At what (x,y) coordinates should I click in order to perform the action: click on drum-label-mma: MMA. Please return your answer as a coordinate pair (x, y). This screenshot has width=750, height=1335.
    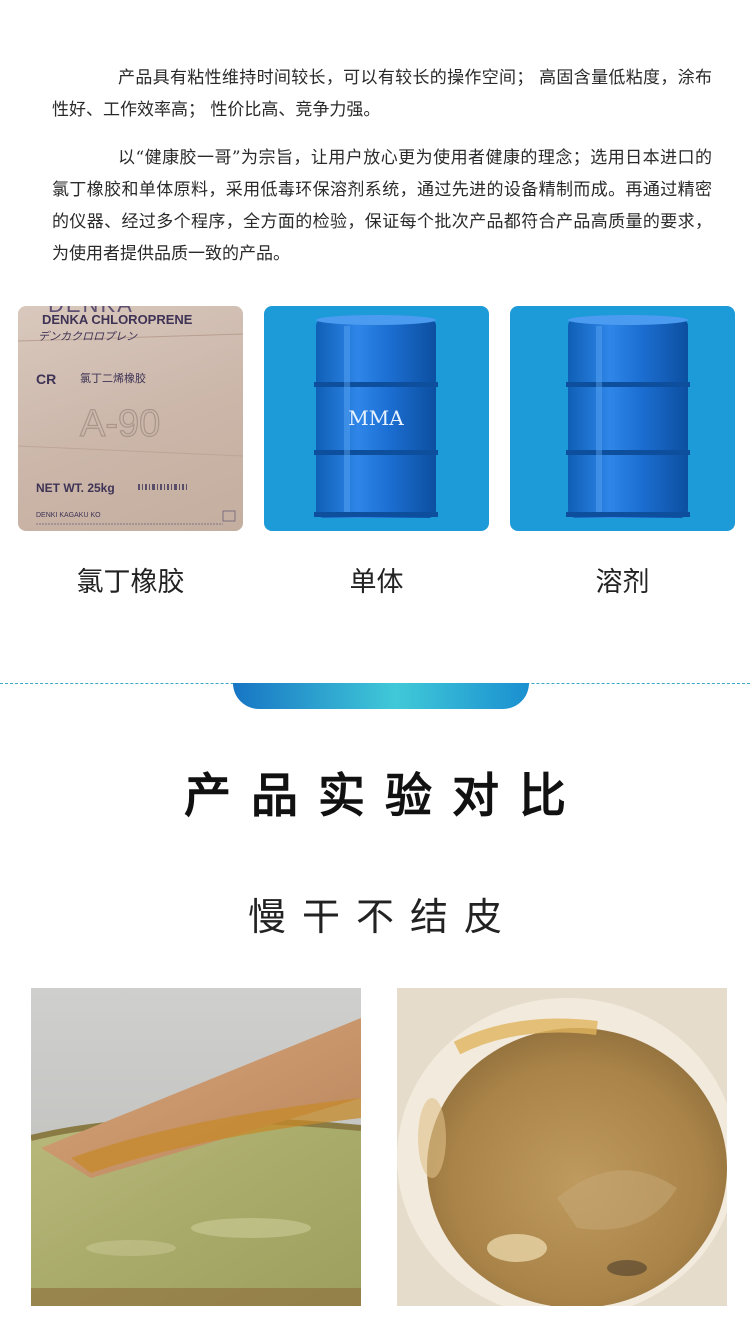
    Looking at the image, I should click on (376, 418).